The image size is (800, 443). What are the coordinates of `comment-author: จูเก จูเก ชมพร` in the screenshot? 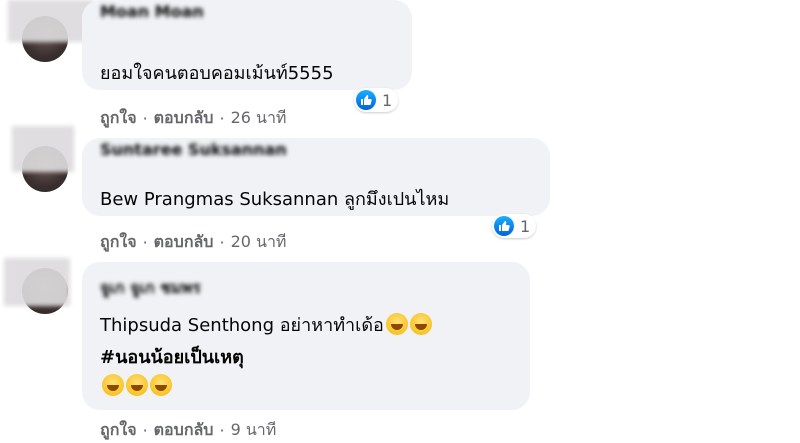 It's located at (150, 288).